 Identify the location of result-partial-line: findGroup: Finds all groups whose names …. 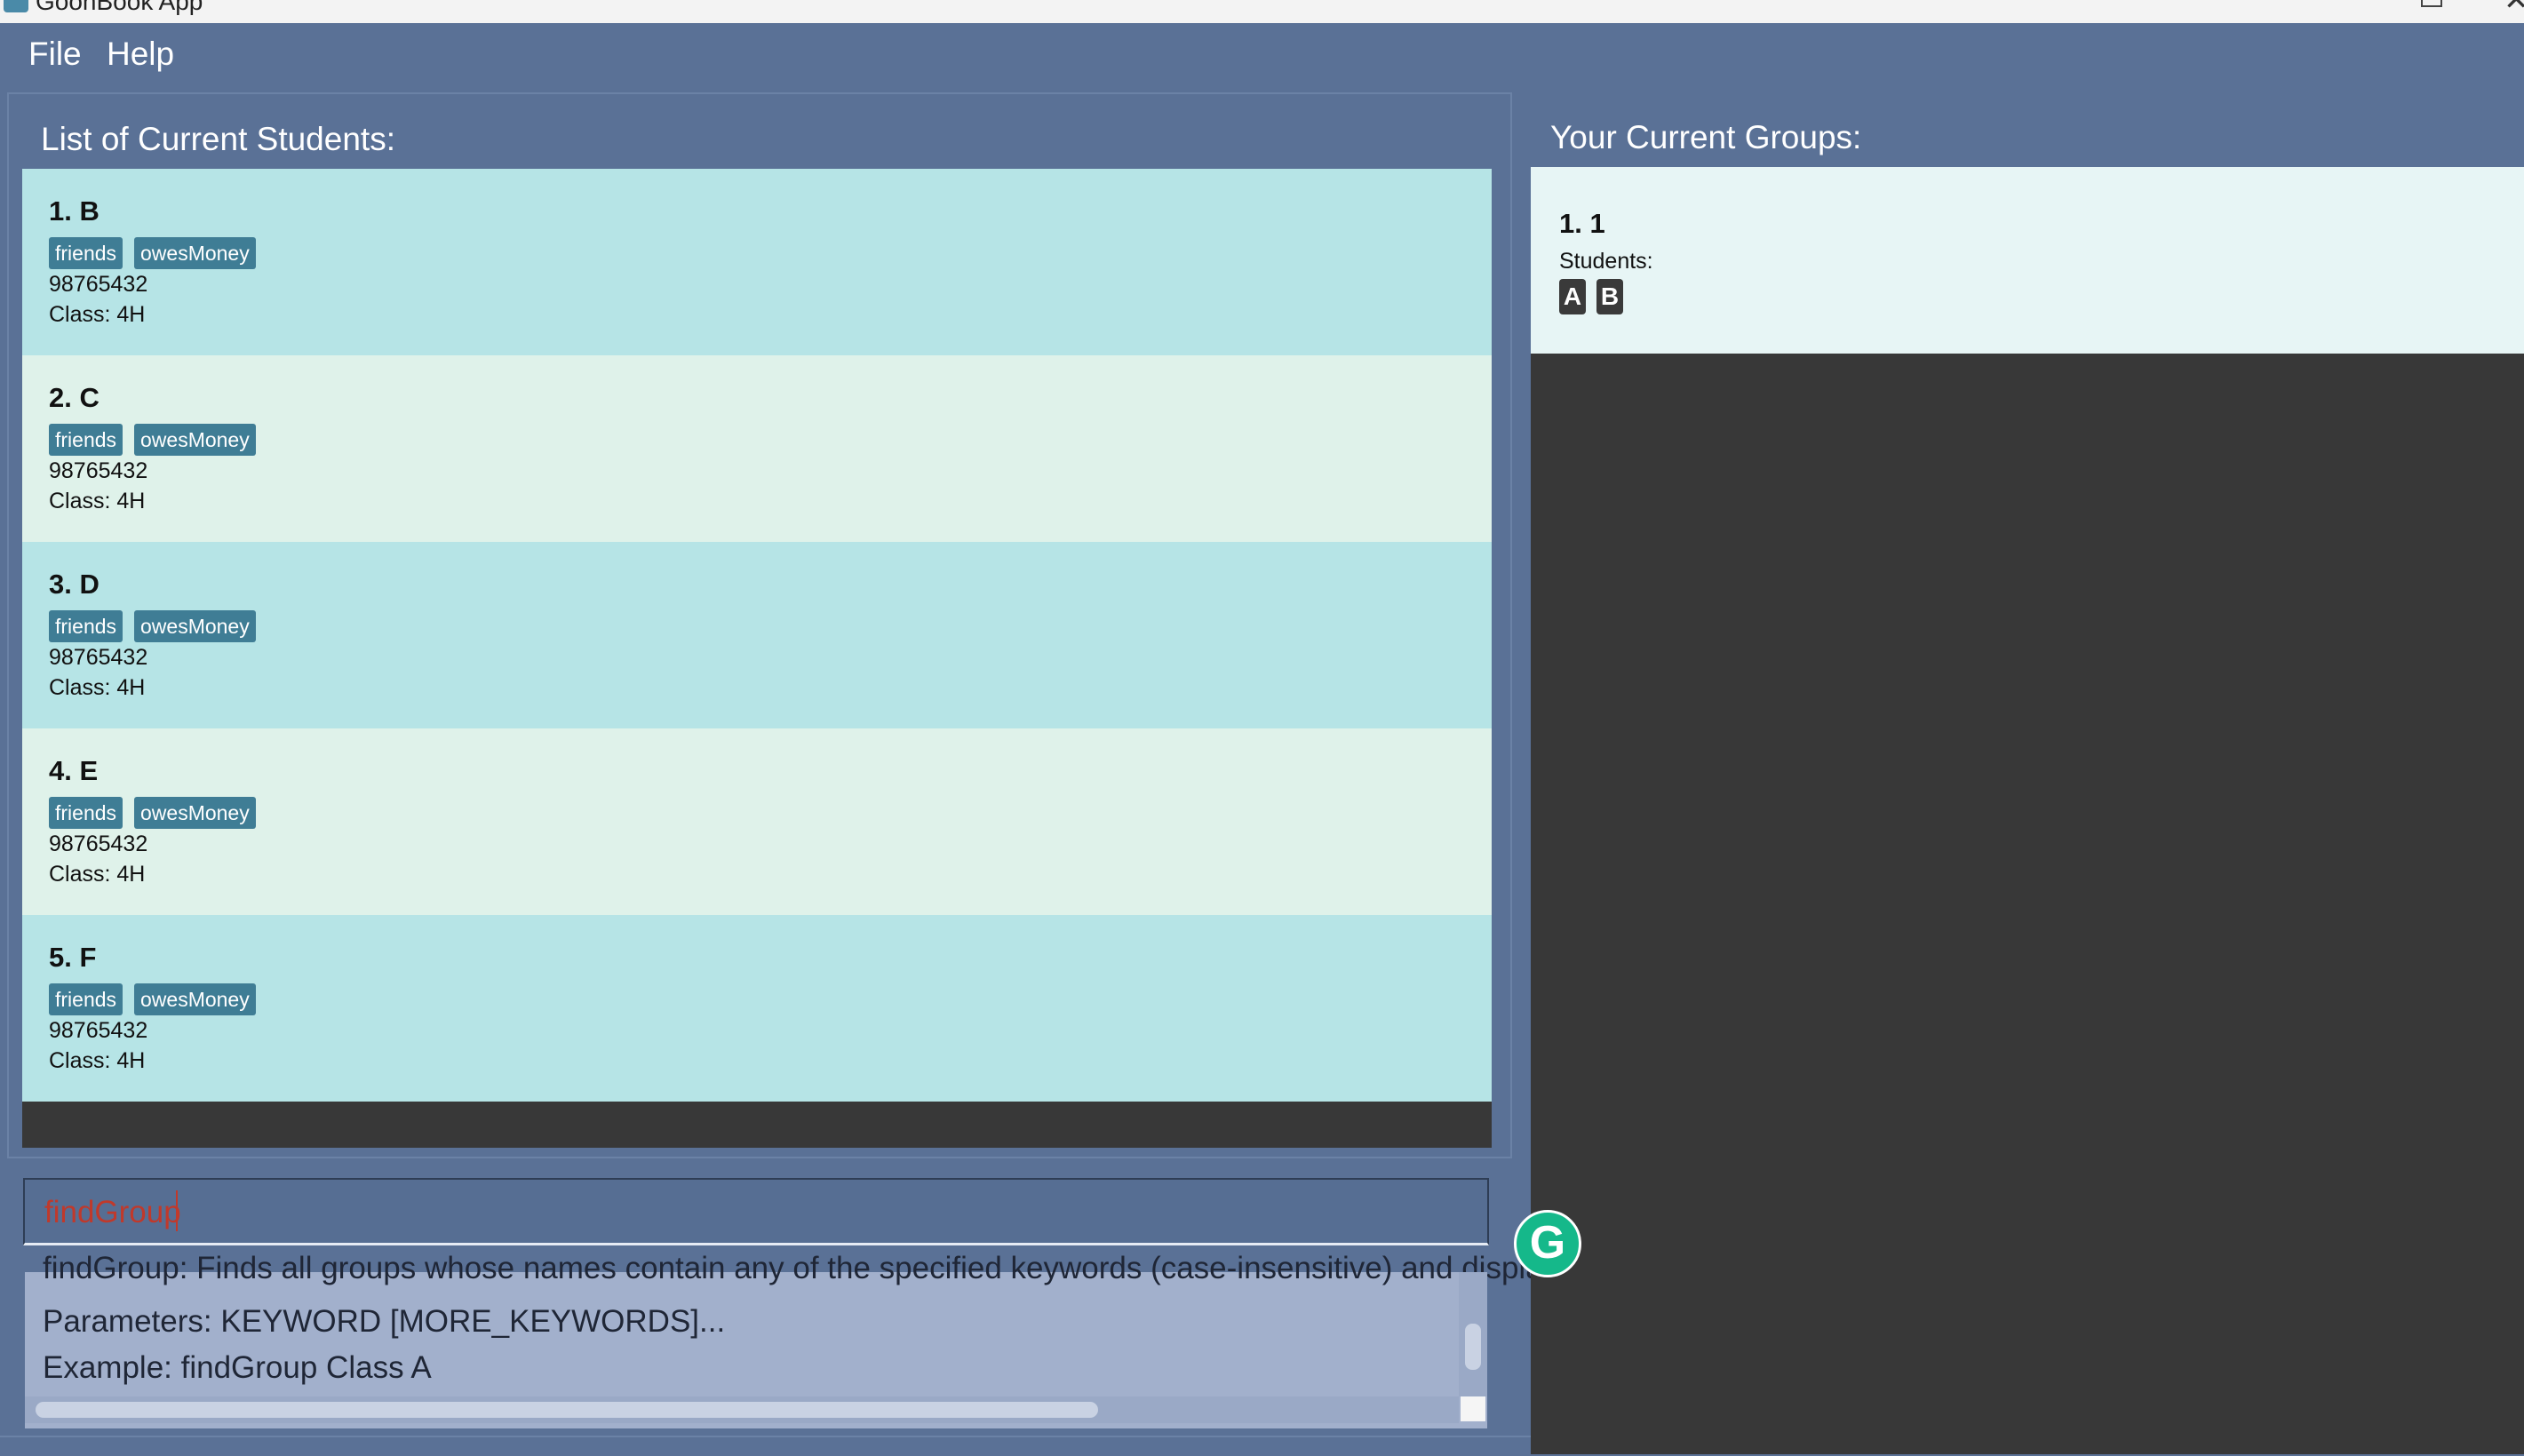
(847, 1268).